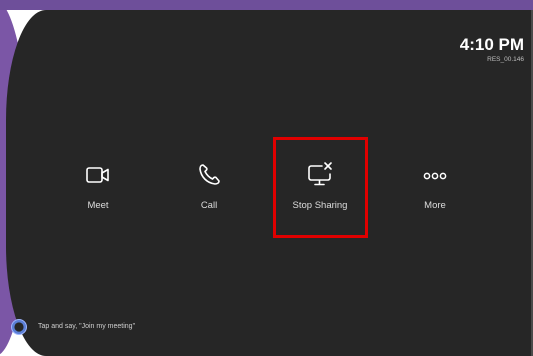 This screenshot has width=533, height=356. I want to click on device-code: RES_00.146, so click(505, 59).